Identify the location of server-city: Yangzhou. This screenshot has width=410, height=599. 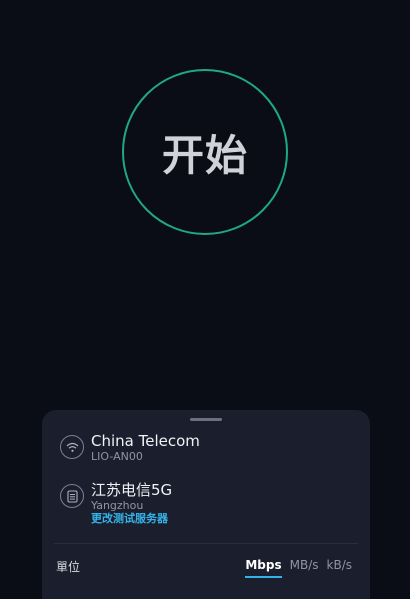
(117, 505).